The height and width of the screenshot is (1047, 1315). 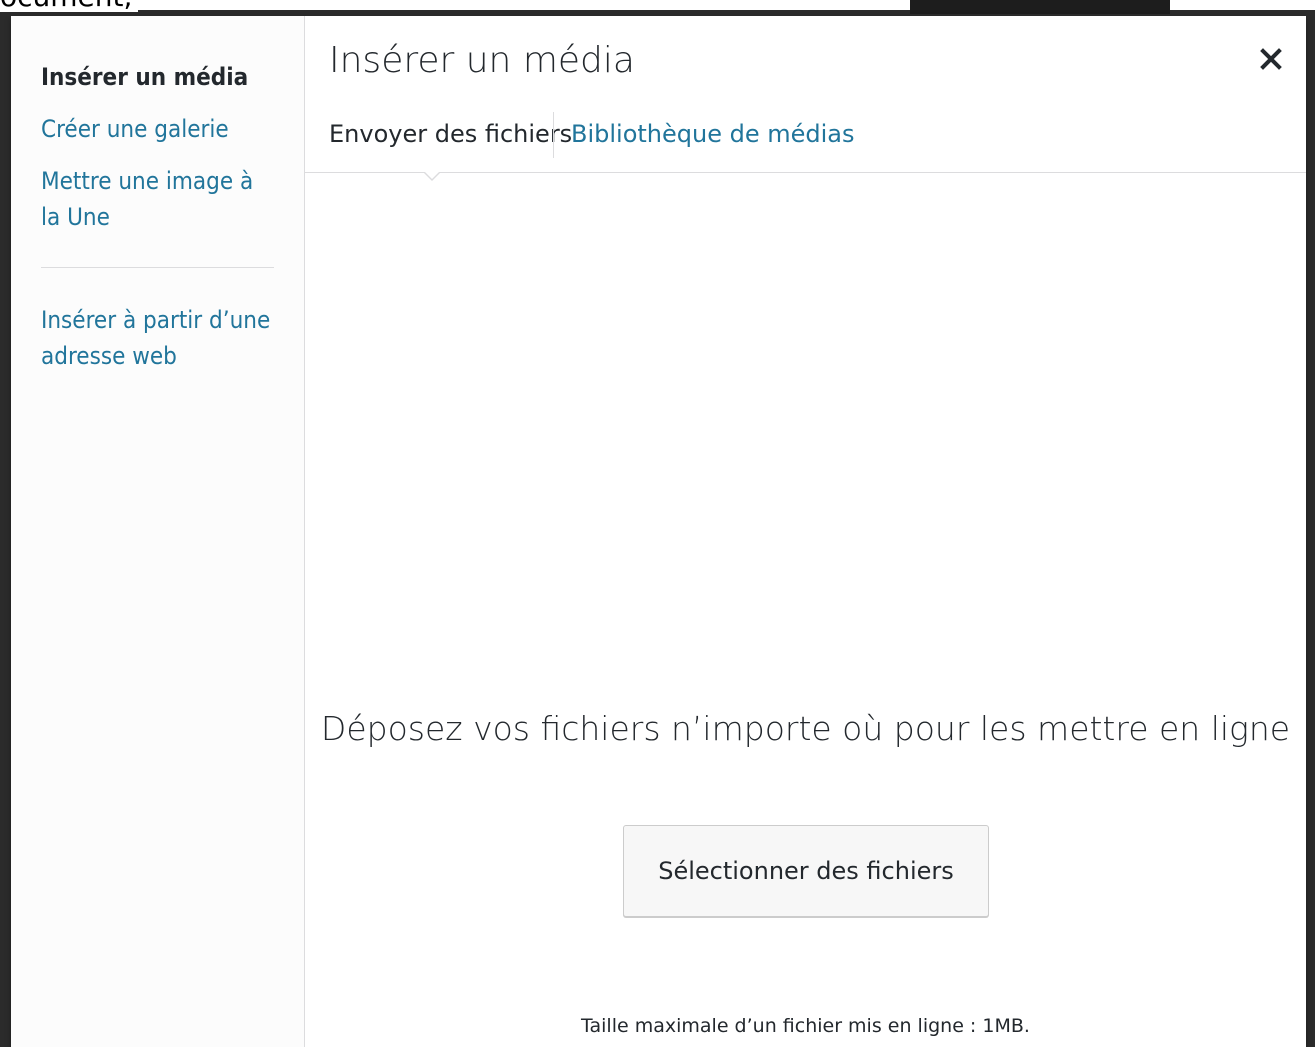 I want to click on menu-separator, so click(x=157, y=267).